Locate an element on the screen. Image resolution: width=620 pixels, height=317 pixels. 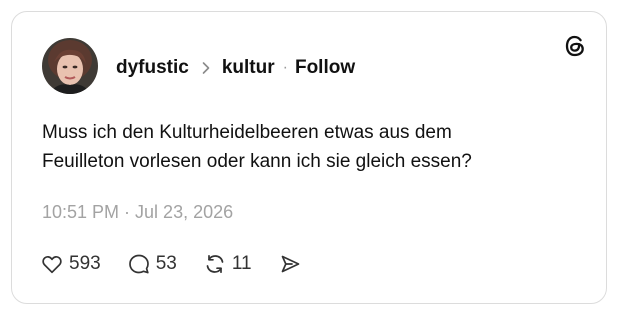
community-name: kultur is located at coordinates (248, 68).